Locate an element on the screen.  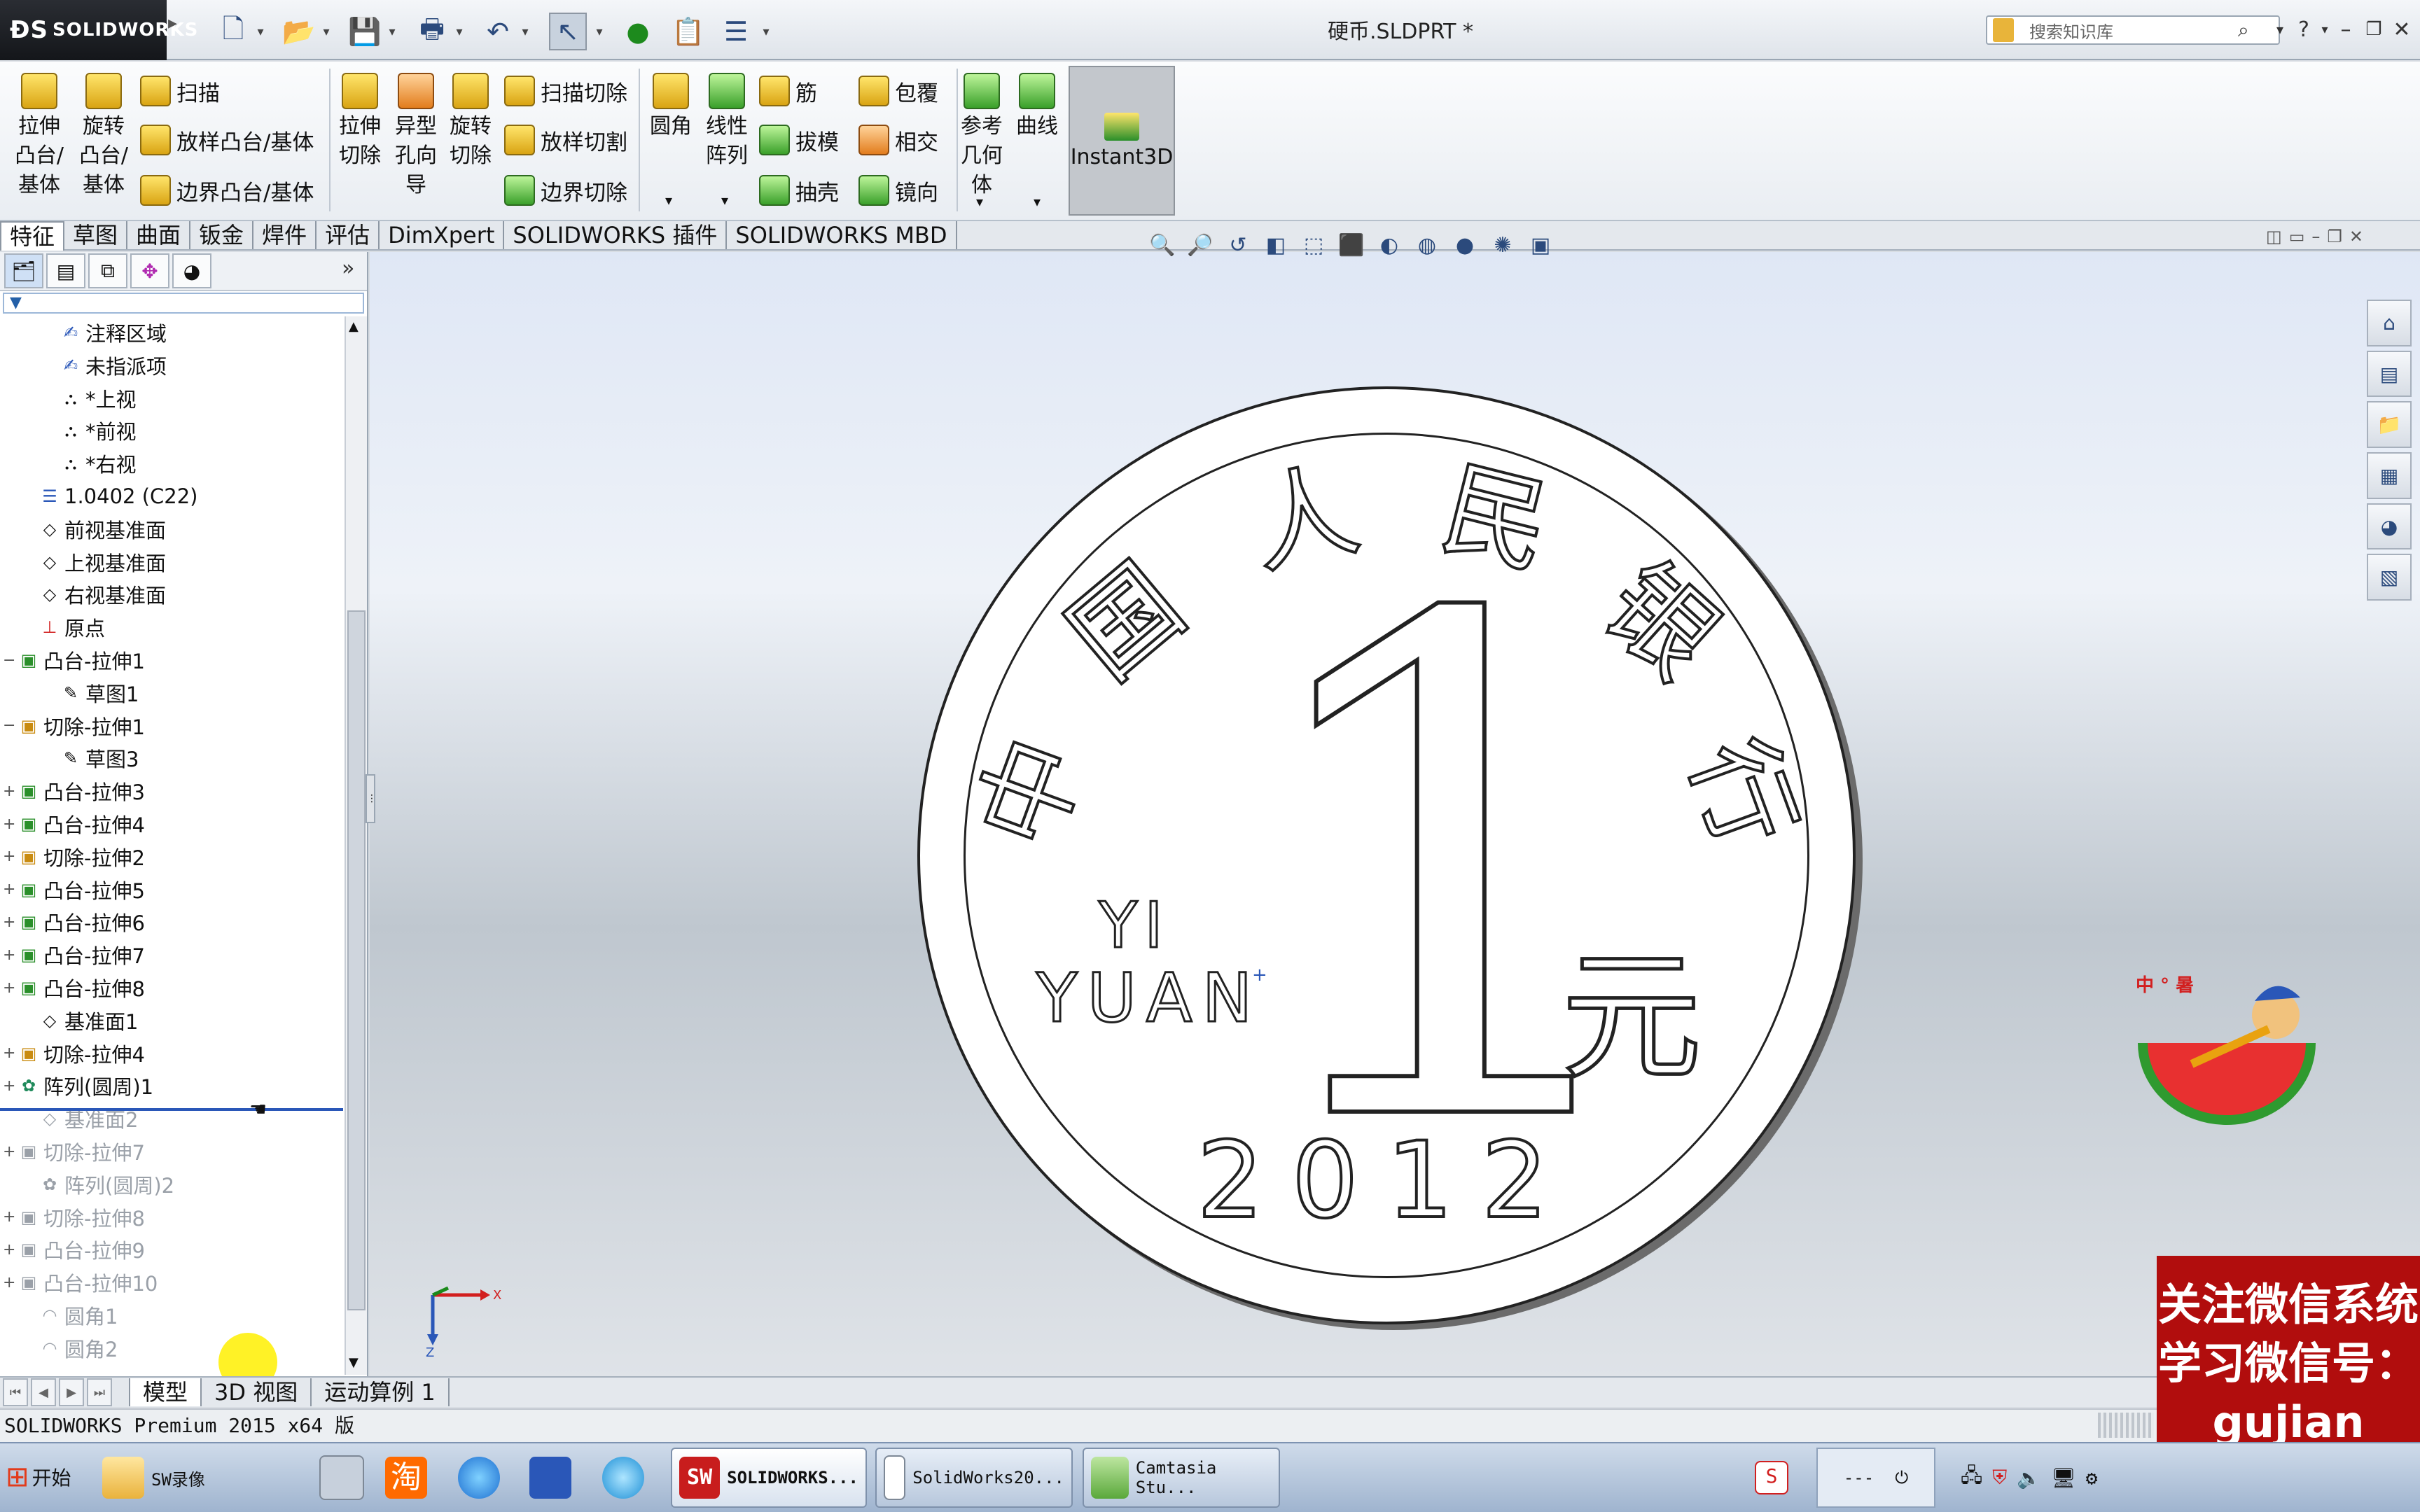
mirror-button: 镜向 is located at coordinates (898, 190).